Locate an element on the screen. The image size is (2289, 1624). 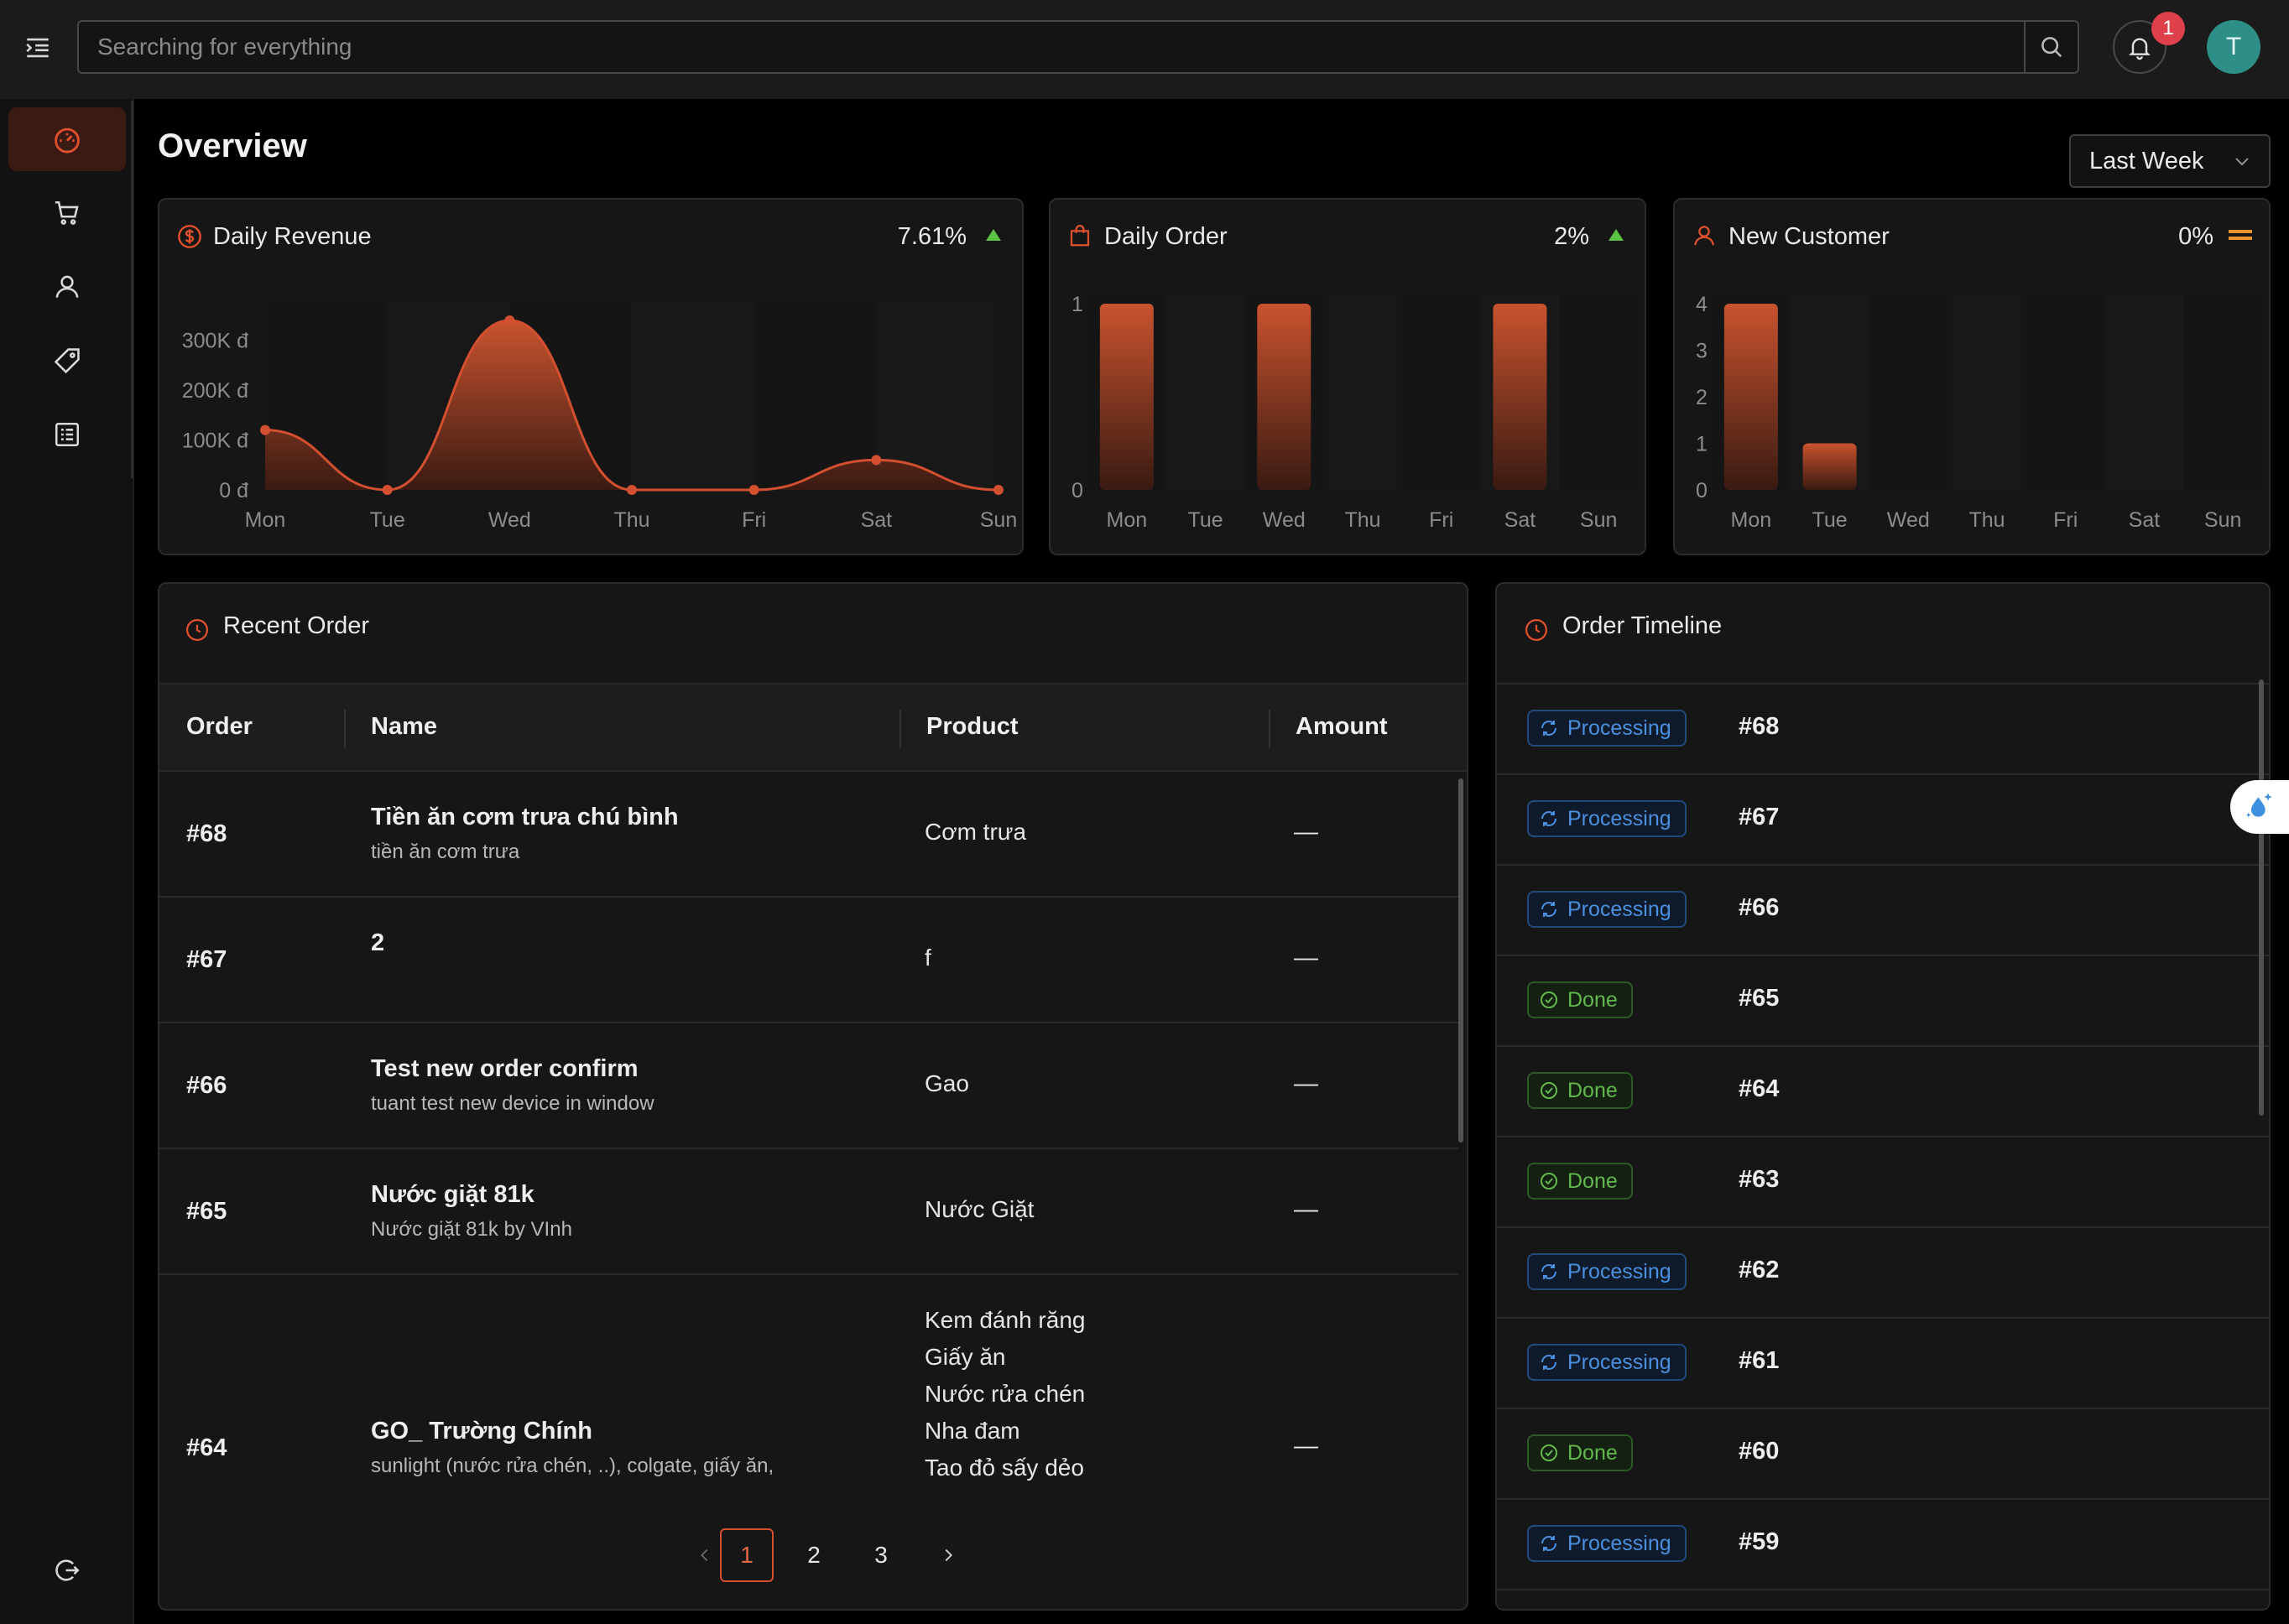
order-name: Tiền ăn cơm trưa chú bình is located at coordinates (525, 817).